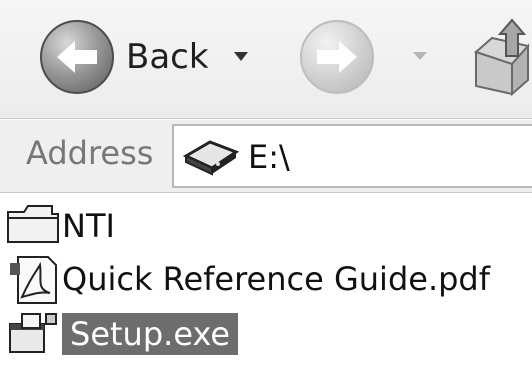 This screenshot has width=532, height=366. What do you see at coordinates (241, 56) in the screenshot?
I see `back-dropdown-icon` at bounding box center [241, 56].